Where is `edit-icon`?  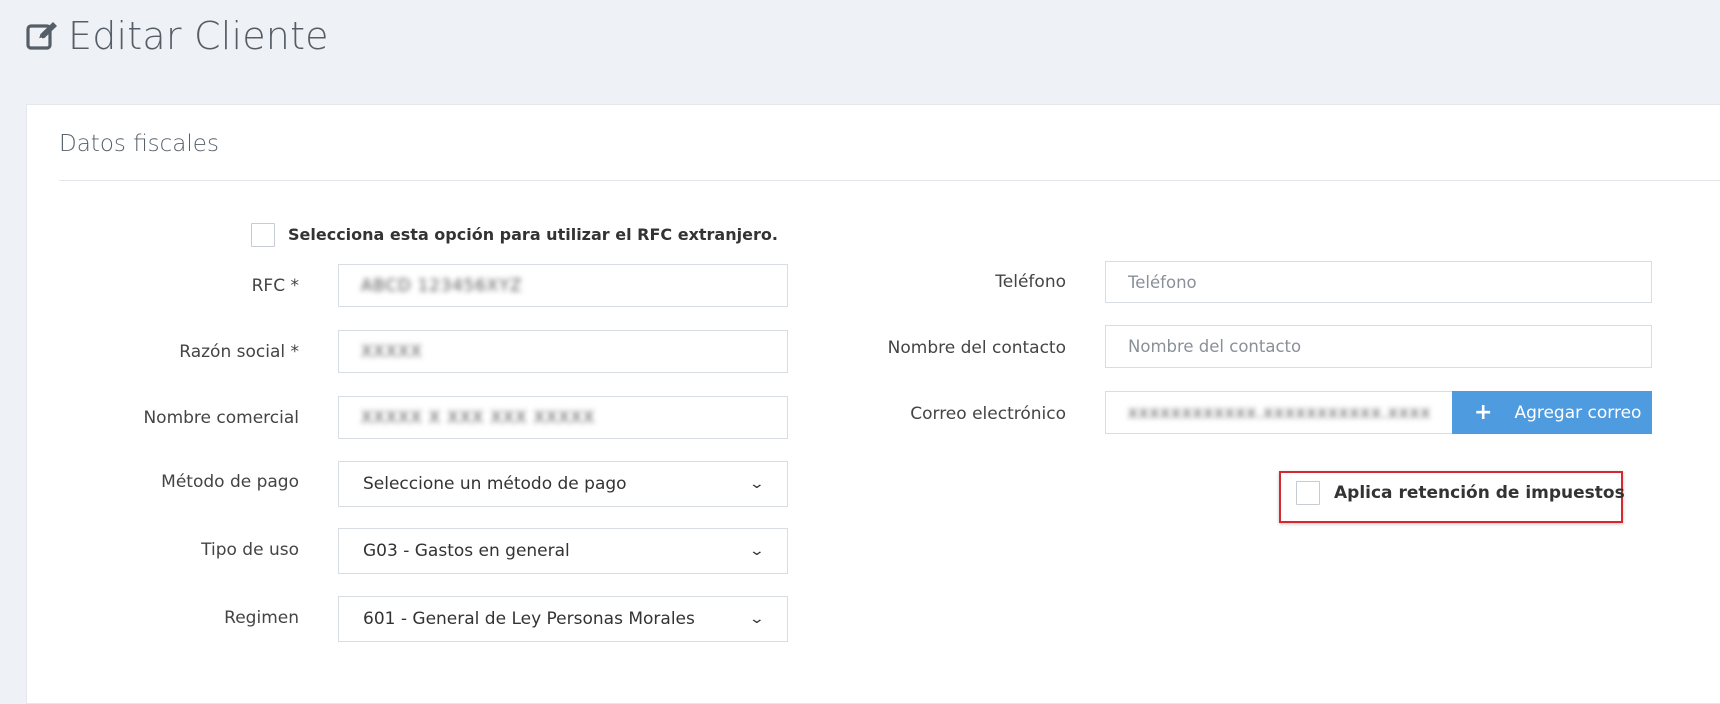 edit-icon is located at coordinates (43, 36).